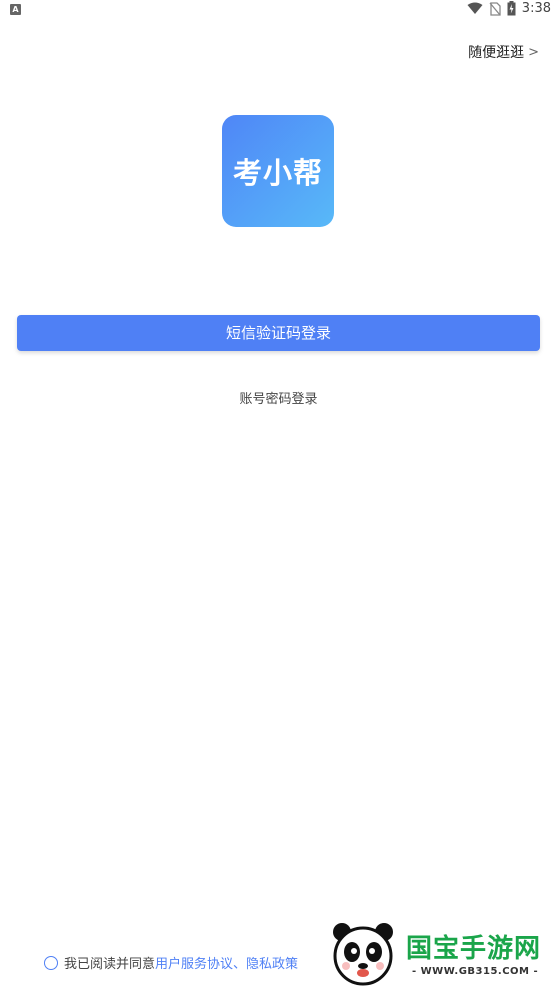  I want to click on app-logo: 考小帮, so click(278, 171).